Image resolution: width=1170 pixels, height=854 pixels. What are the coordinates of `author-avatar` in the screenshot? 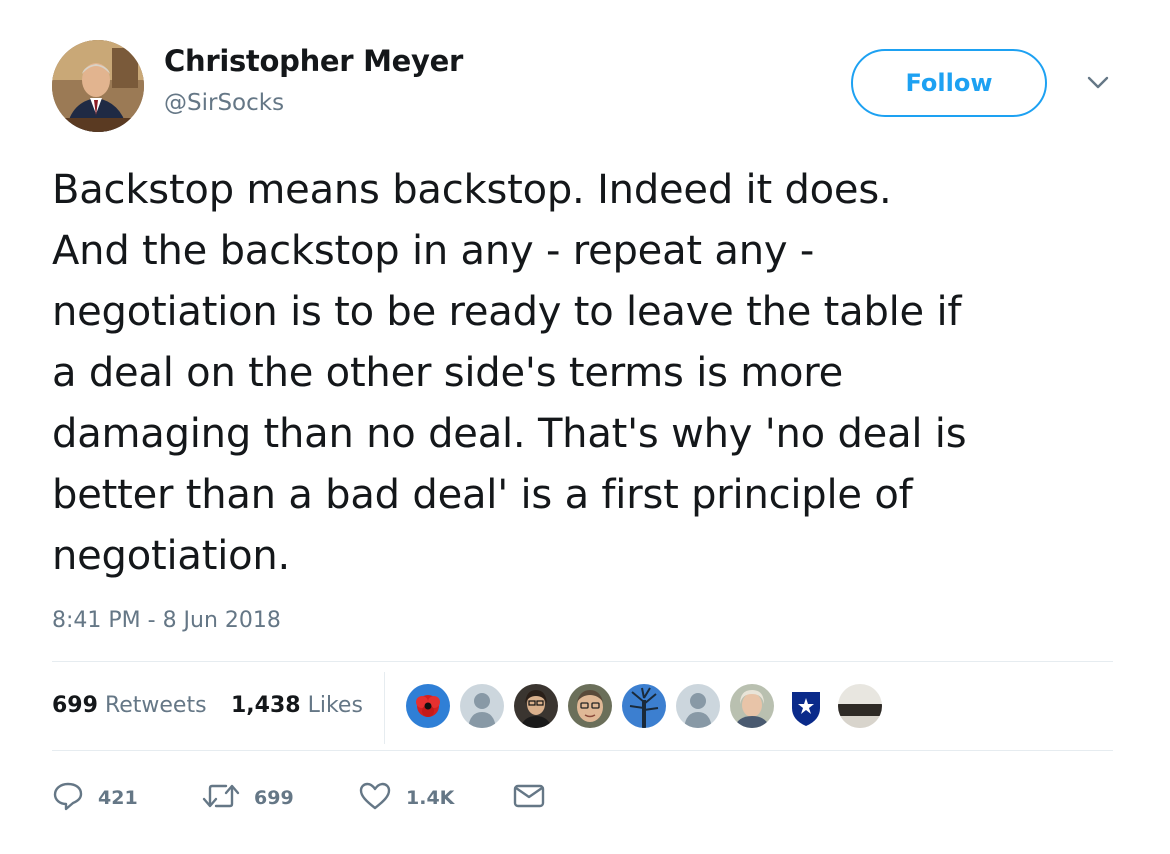 It's located at (98, 86).